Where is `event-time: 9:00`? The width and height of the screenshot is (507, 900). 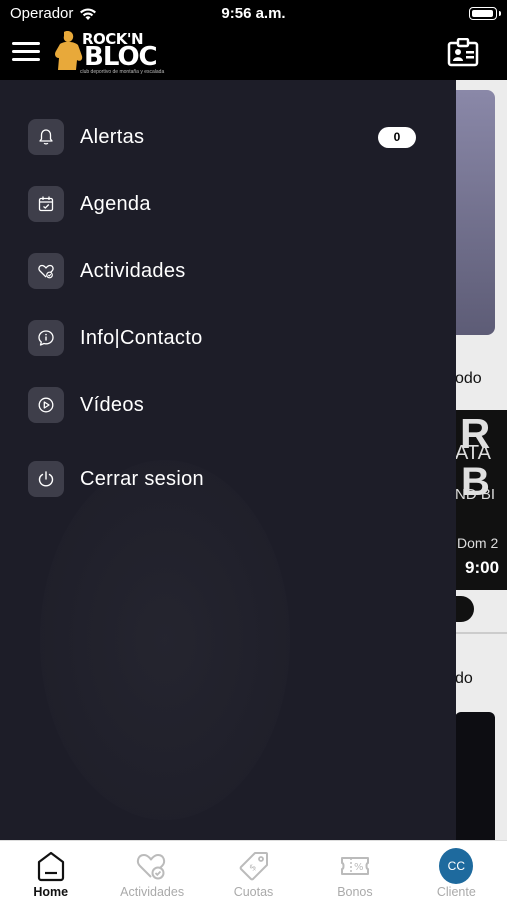 event-time: 9:00 is located at coordinates (482, 567).